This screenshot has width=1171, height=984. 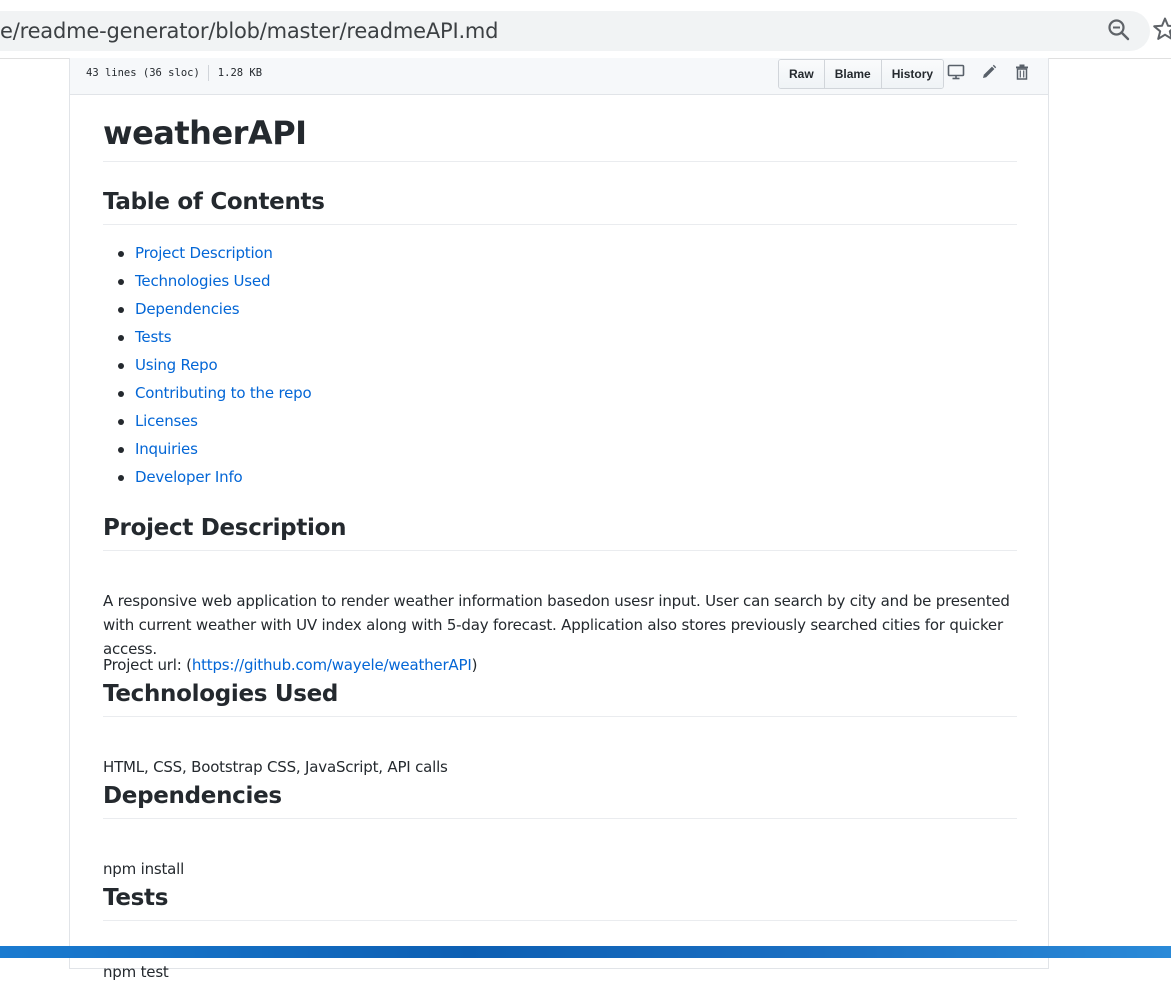 What do you see at coordinates (474, 665) in the screenshot?
I see `project-url-suffix: )` at bounding box center [474, 665].